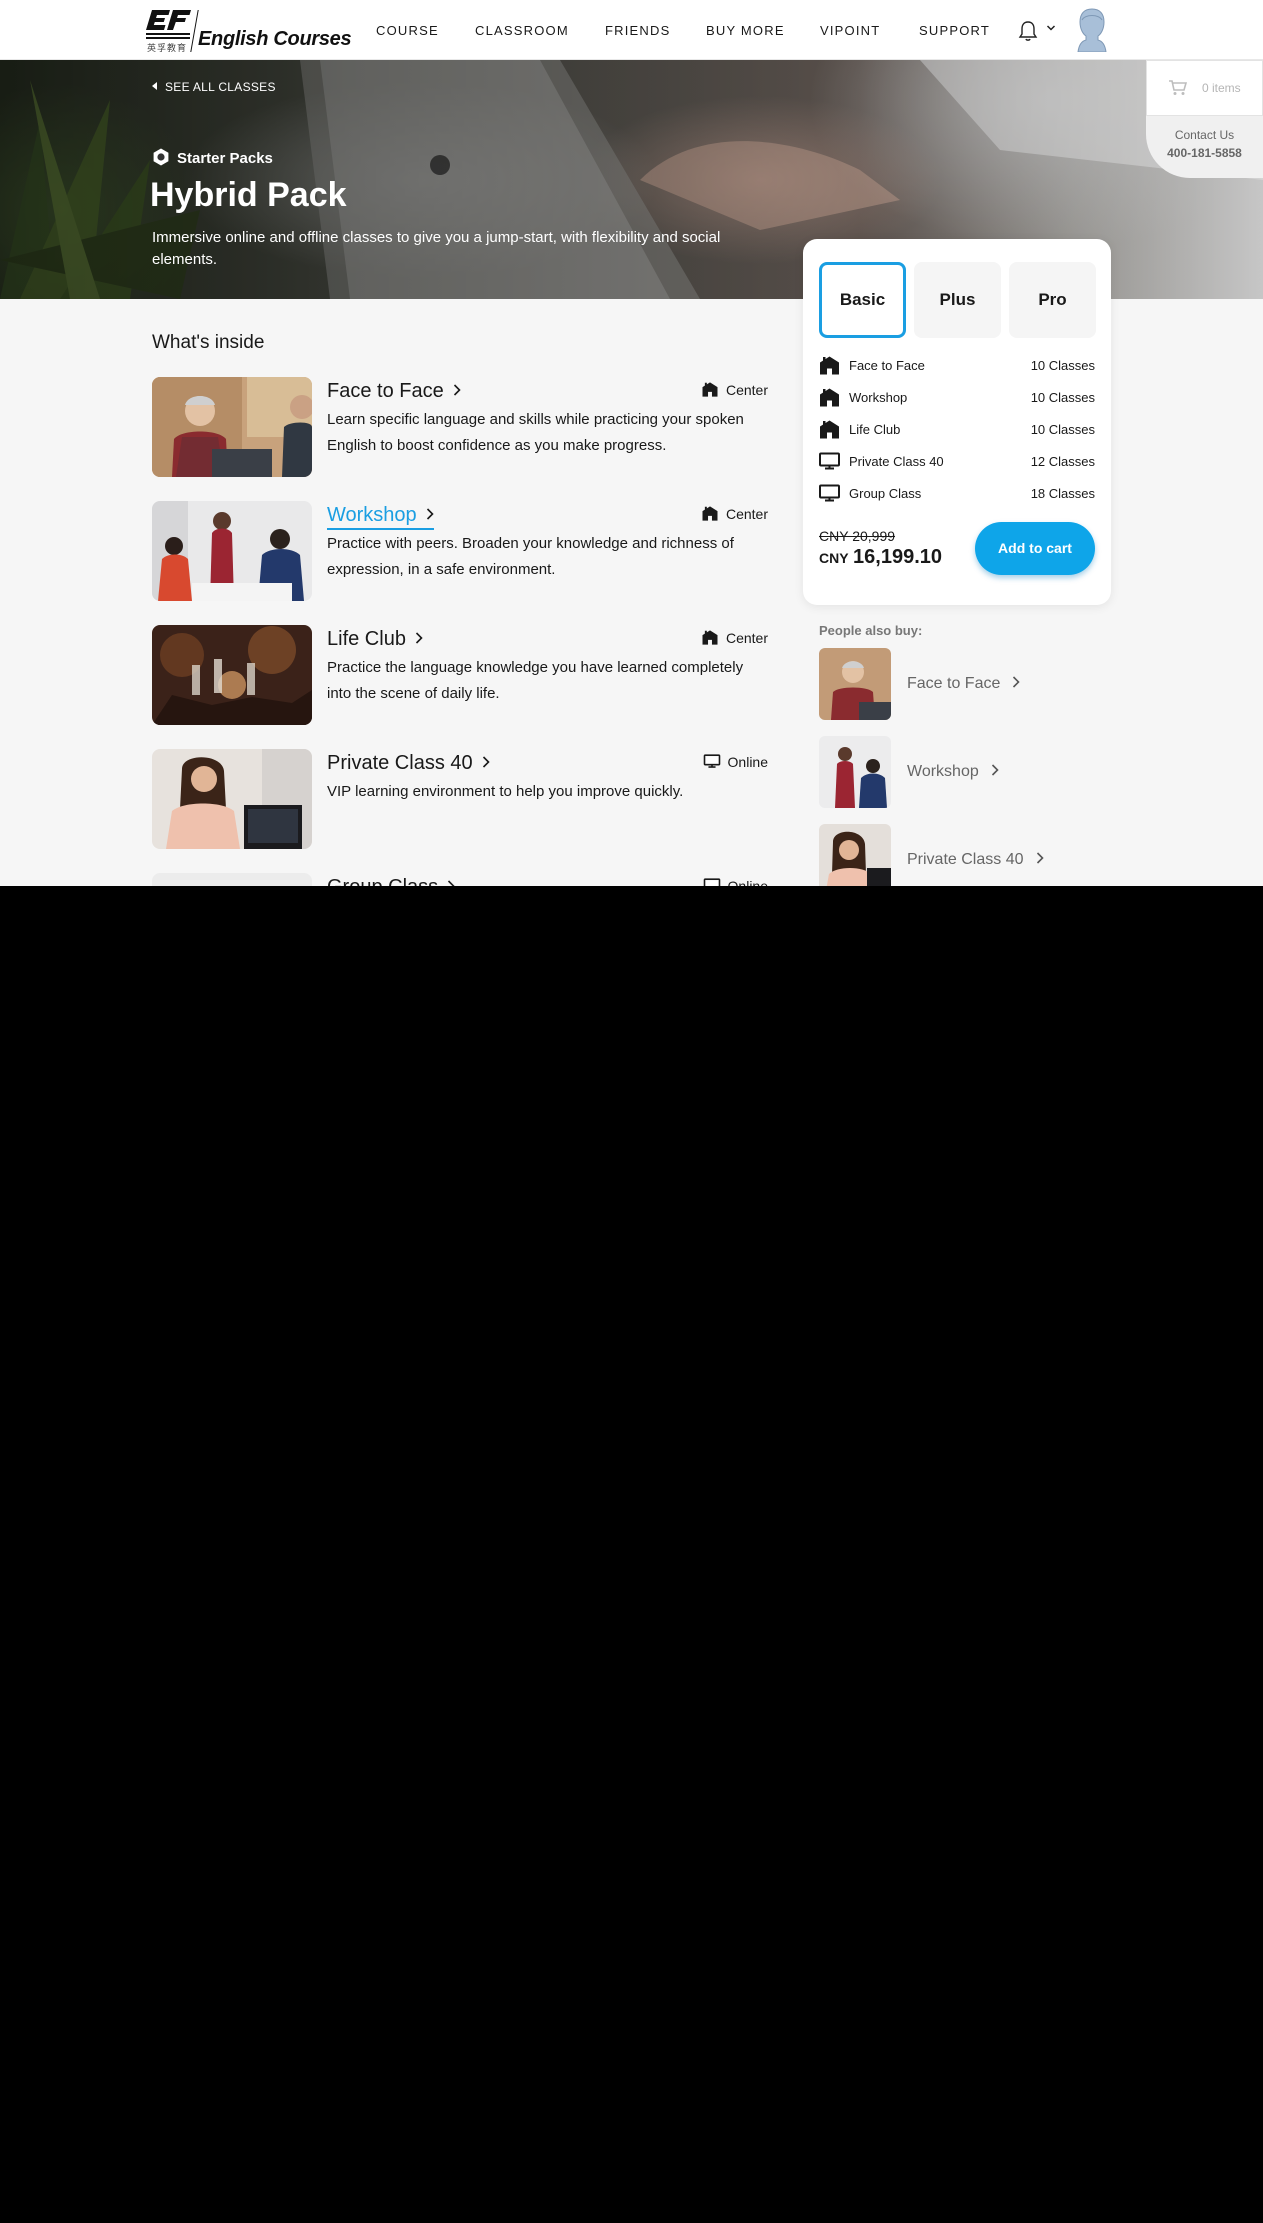 The width and height of the screenshot is (1263, 2223). I want to click on course-name-label: Face to Face, so click(385, 391).